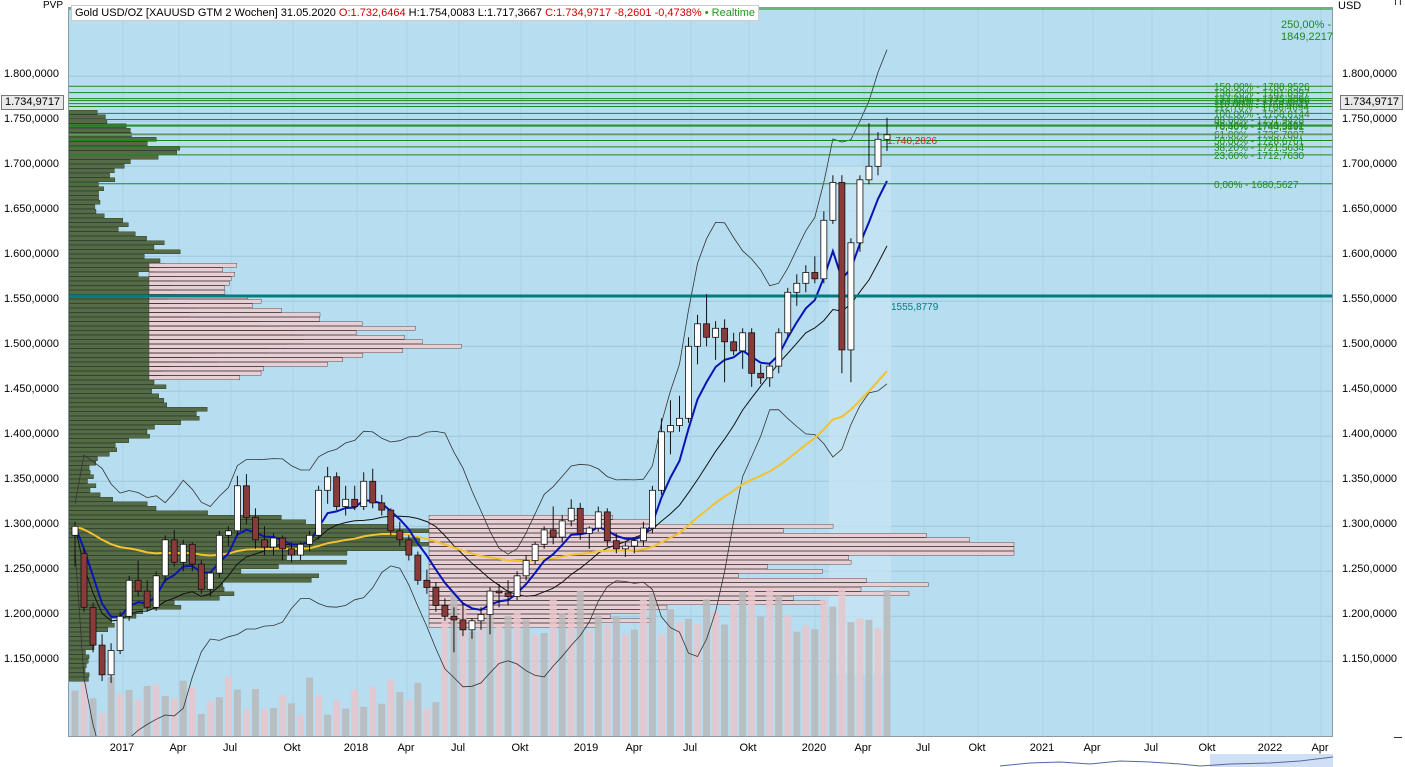  Describe the element at coordinates (31, 254) in the screenshot. I see `left-axis-tick-label: 1.600,0000` at that location.